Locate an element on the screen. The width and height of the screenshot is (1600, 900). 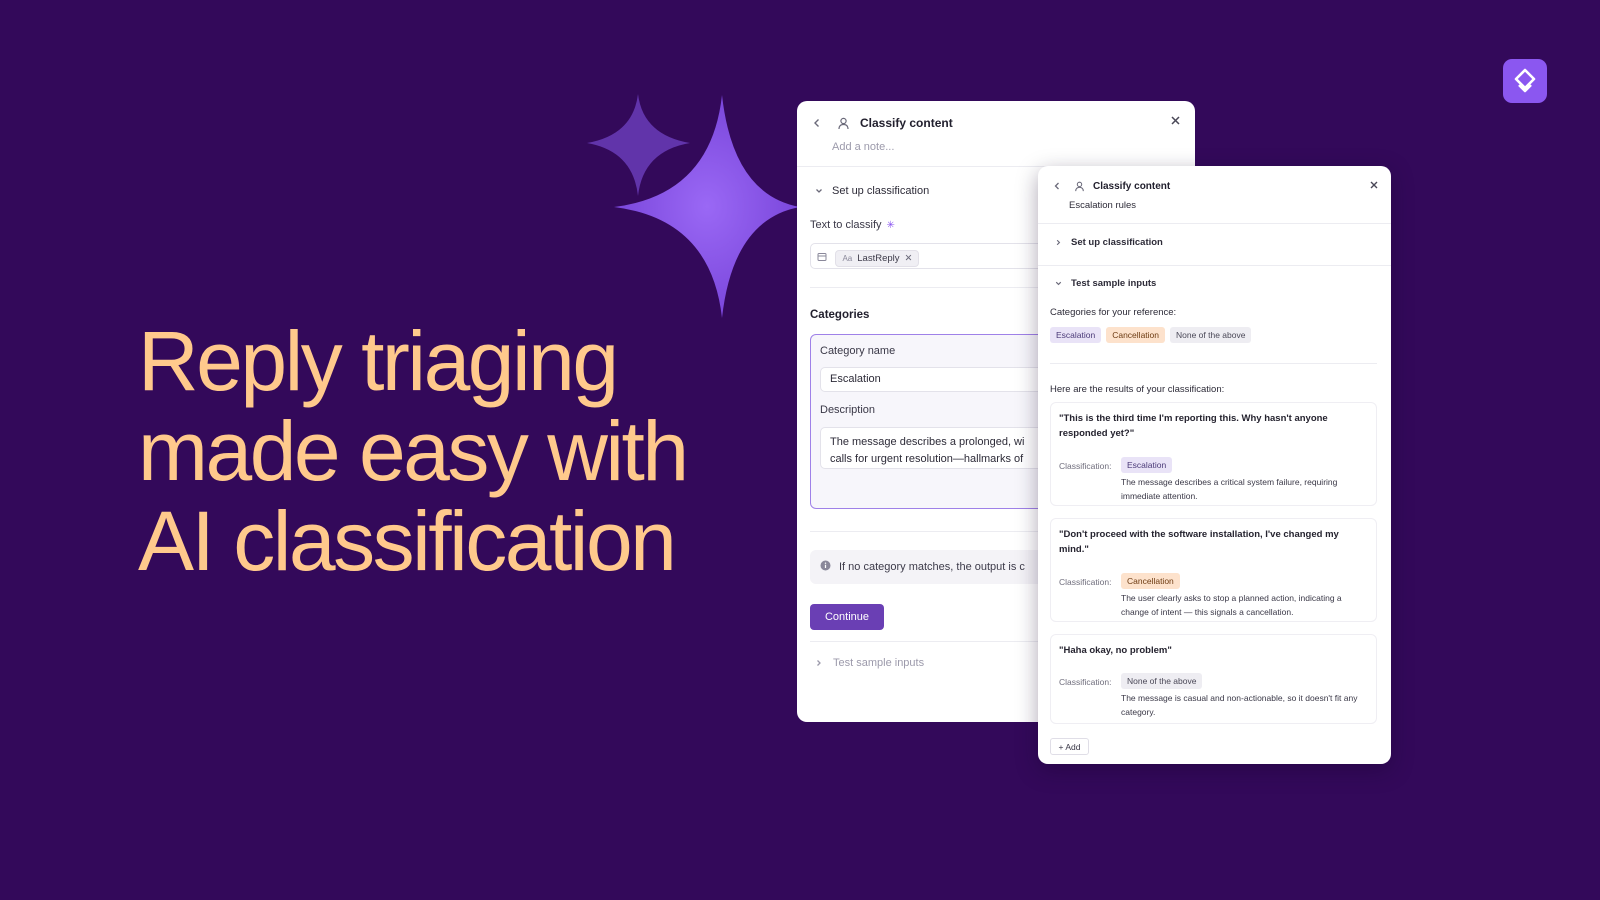
chip-label: LastReply is located at coordinates (878, 258).